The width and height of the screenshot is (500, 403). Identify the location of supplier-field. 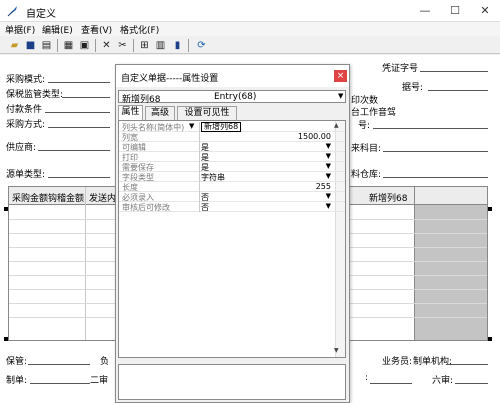
(74, 150).